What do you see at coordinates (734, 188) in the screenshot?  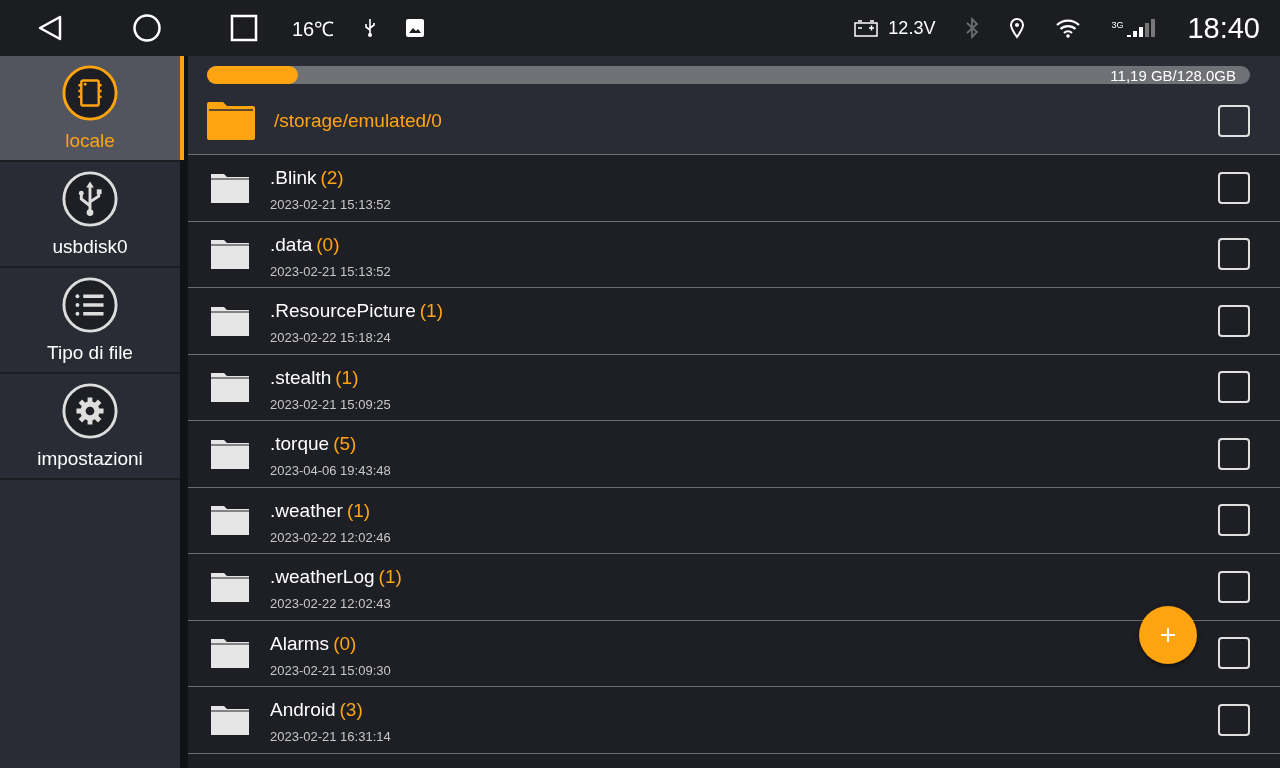 I see `folder-row: .Blink (2) 2023-02-21 15:13:52` at bounding box center [734, 188].